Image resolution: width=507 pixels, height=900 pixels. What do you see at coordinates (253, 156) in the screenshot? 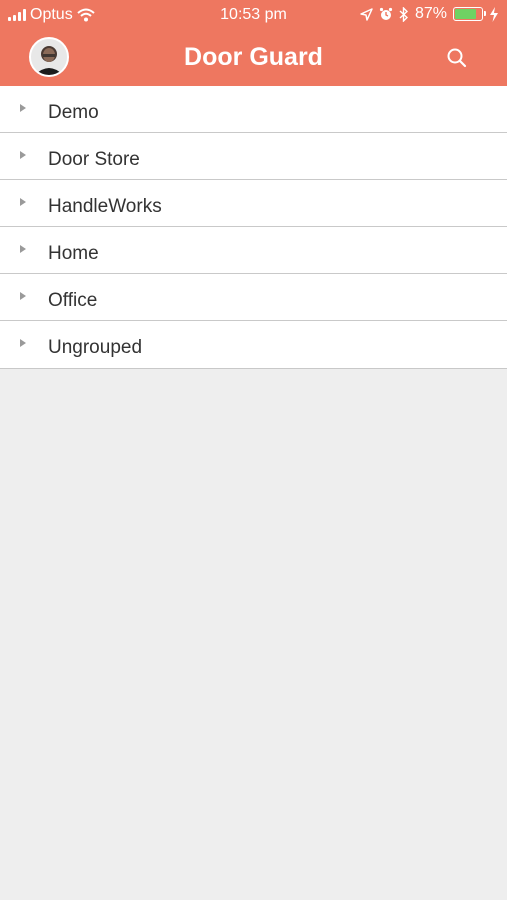
I see `group-row-door-store: Door Store` at bounding box center [253, 156].